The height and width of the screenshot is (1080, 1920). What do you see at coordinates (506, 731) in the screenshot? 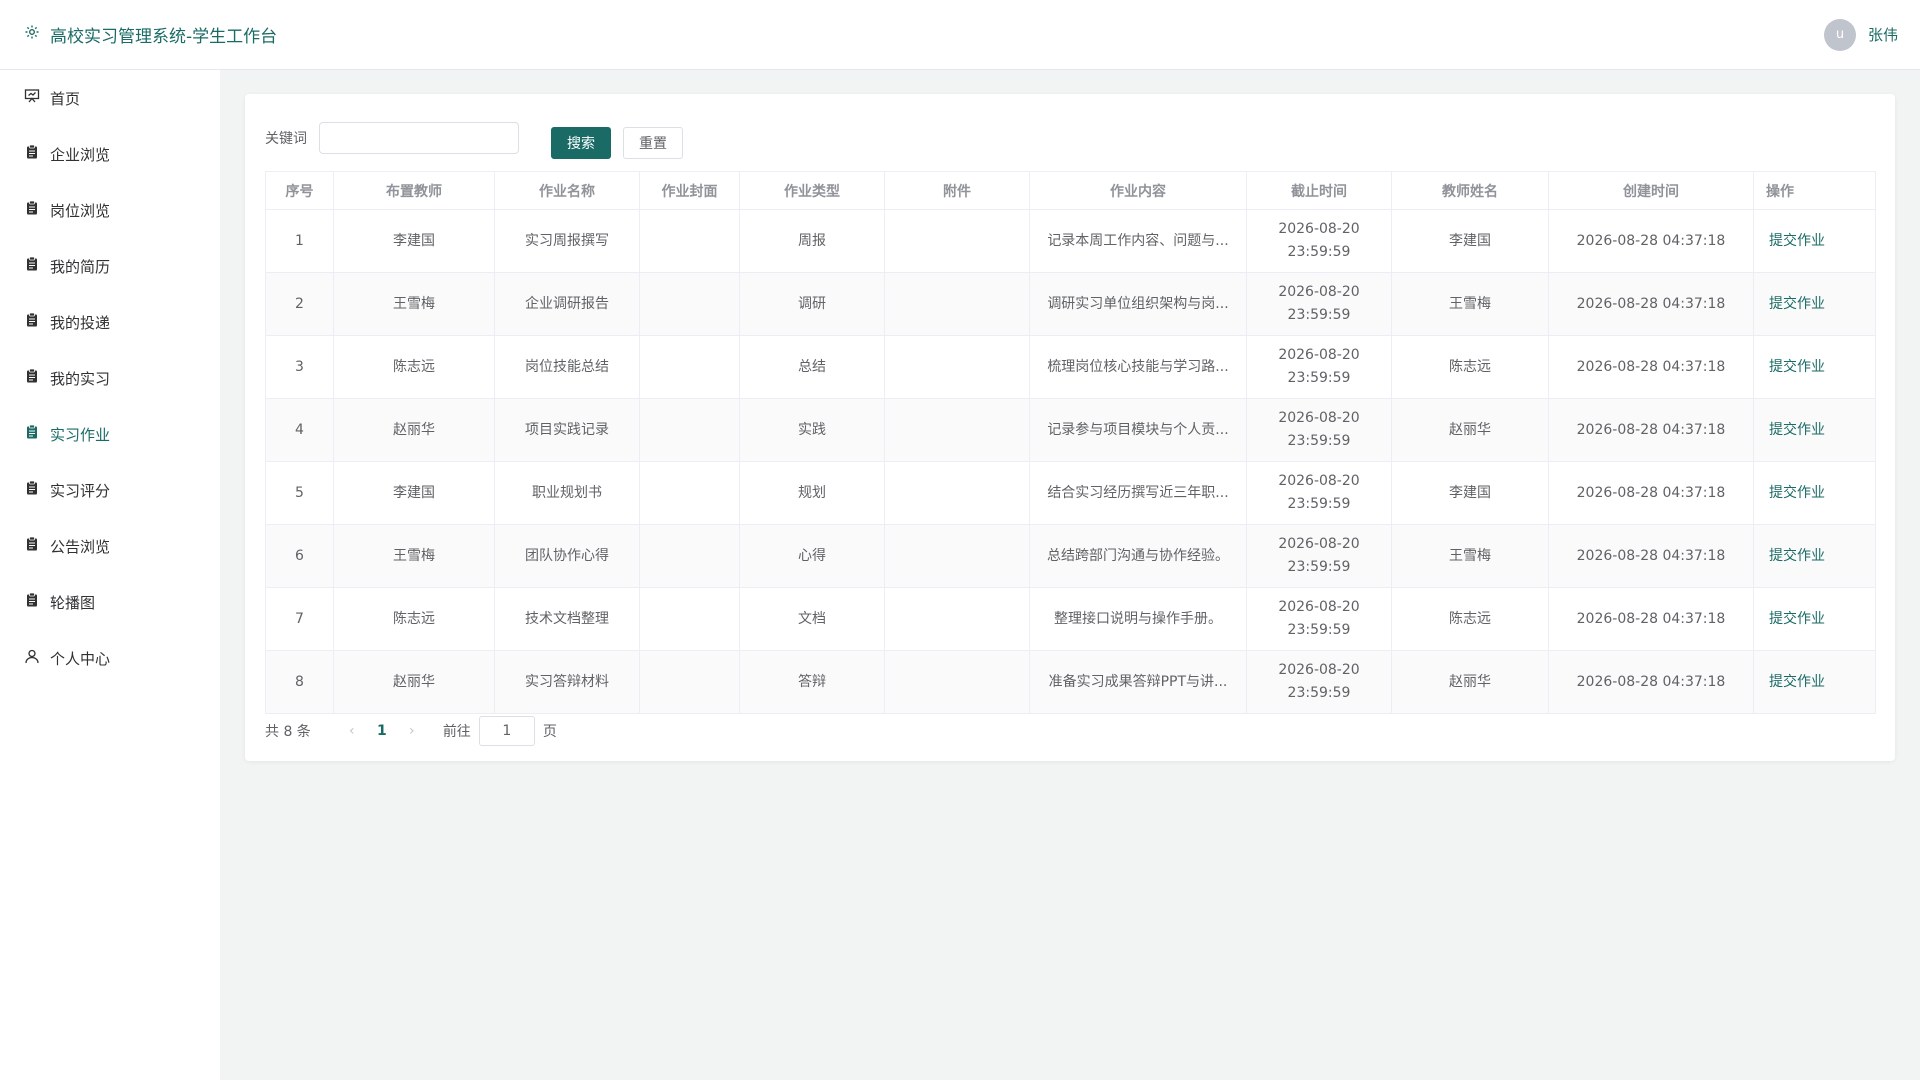
I see `goto-page-input` at bounding box center [506, 731].